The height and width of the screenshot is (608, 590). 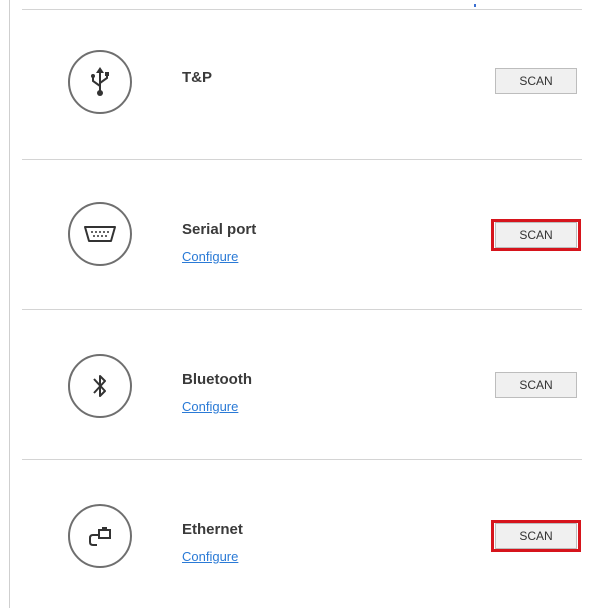 I want to click on device-title-bluetooth: Bluetooth, so click(x=217, y=379).